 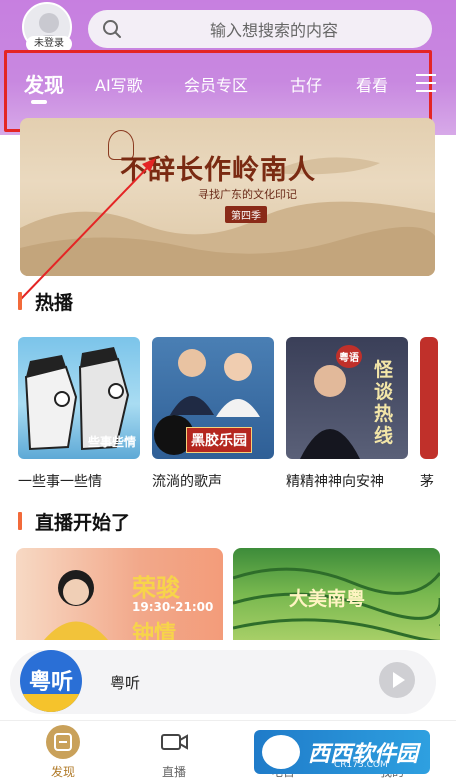 What do you see at coordinates (335, 481) in the screenshot?
I see `hot-card-3-label: 精精神神向安神` at bounding box center [335, 481].